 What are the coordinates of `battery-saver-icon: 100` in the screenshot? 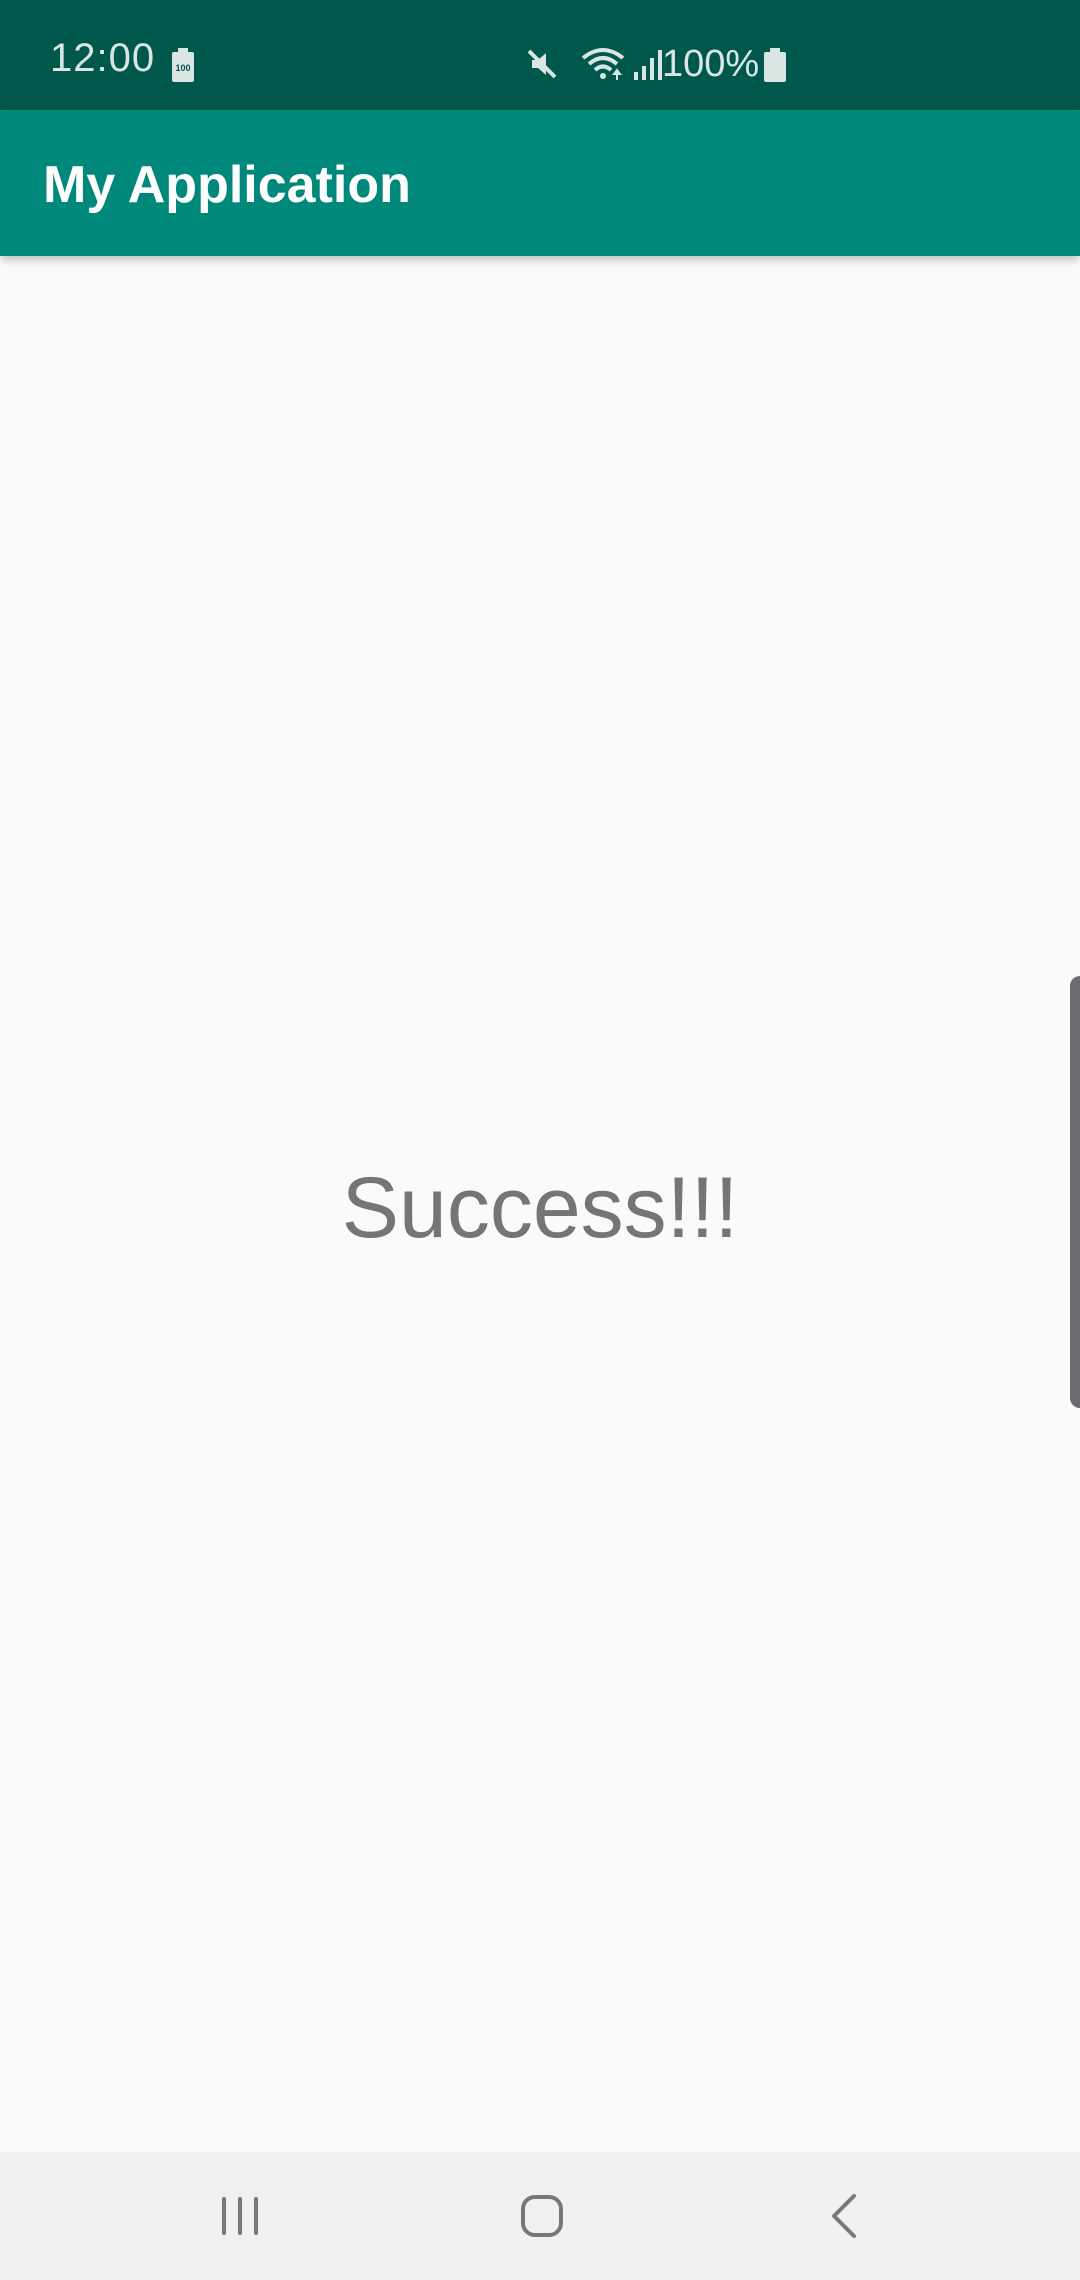 It's located at (183, 65).